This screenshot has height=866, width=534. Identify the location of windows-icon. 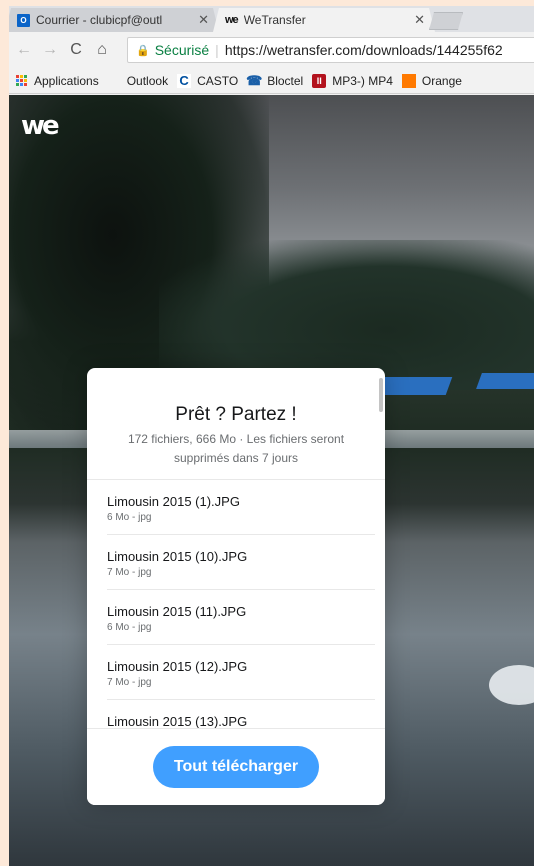
(114, 80).